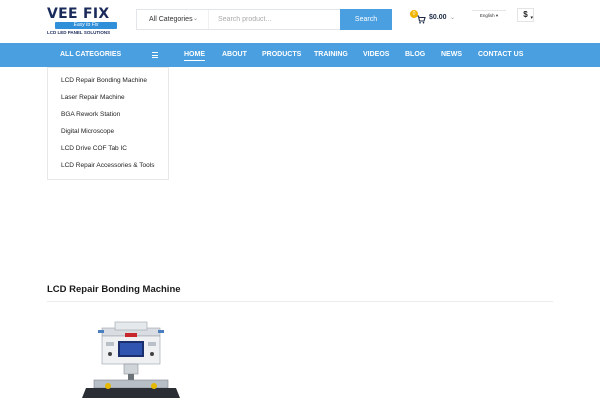  Describe the element at coordinates (86, 25) in the screenshot. I see `logo-strip: Easy to Fix` at that location.